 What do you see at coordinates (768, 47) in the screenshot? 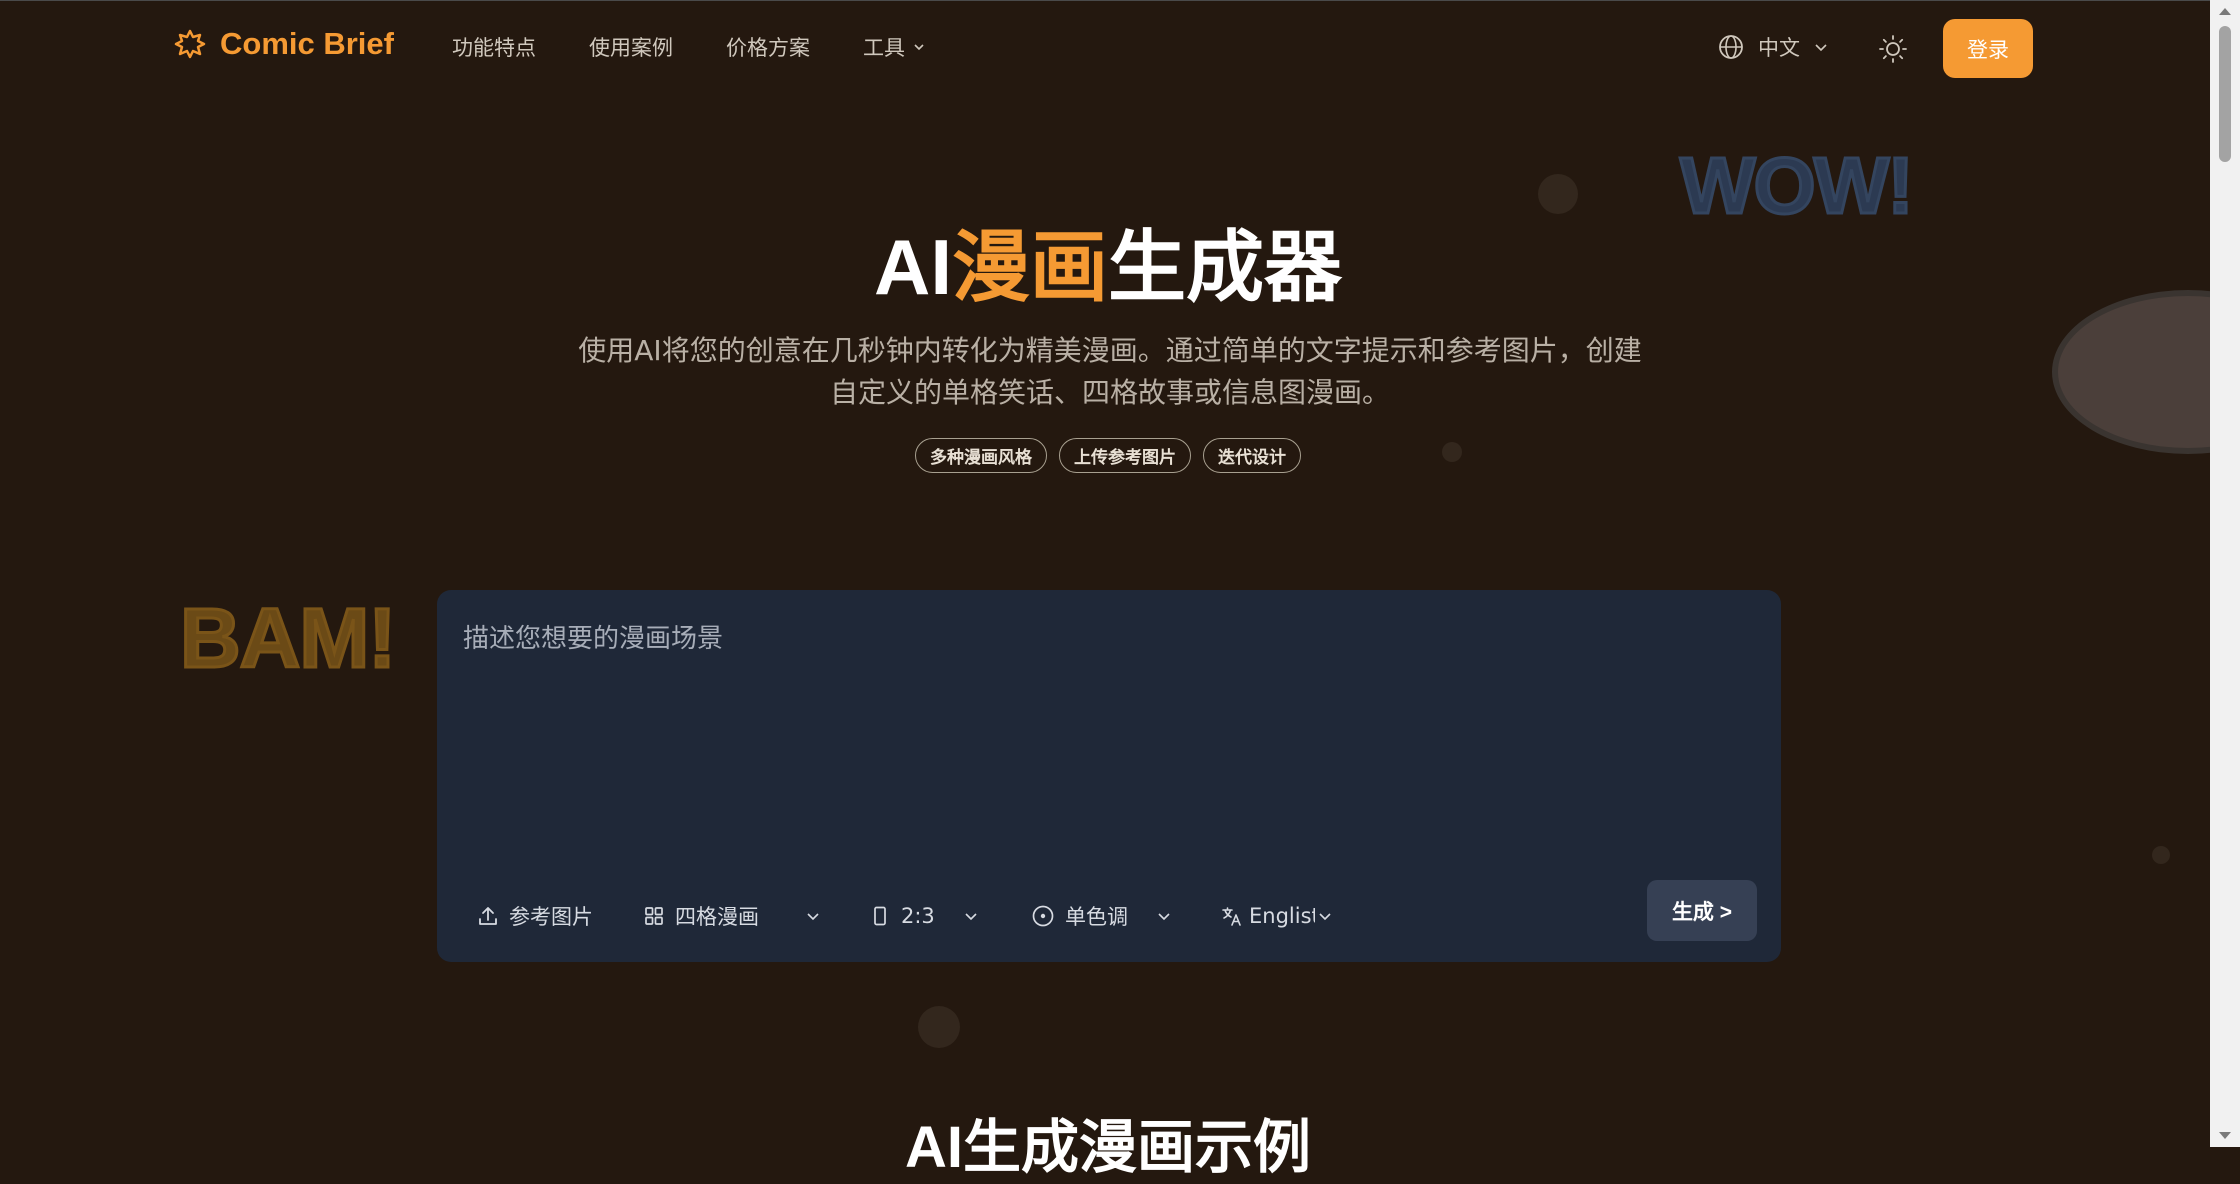
I see `nav-pricing: 价格方案` at bounding box center [768, 47].